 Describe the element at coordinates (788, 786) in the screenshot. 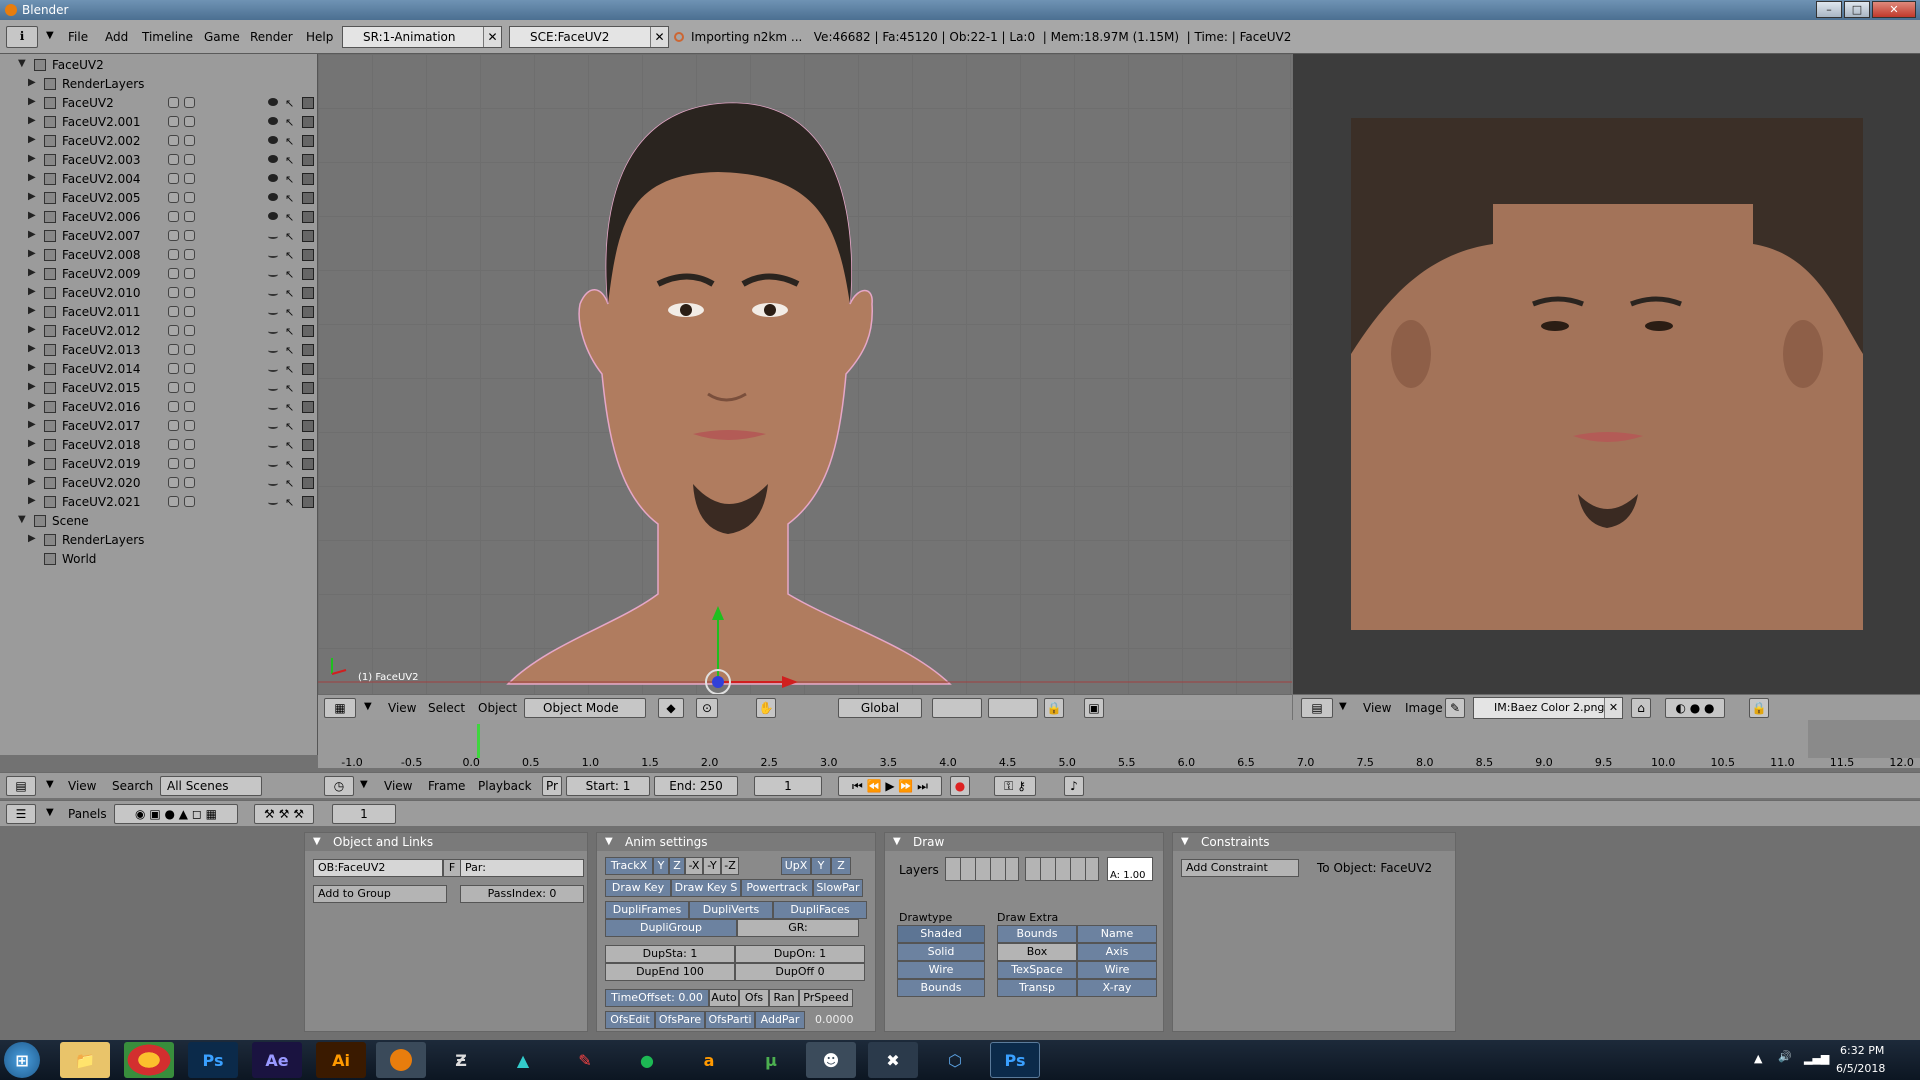

I see `current-frame-field: 1` at that location.